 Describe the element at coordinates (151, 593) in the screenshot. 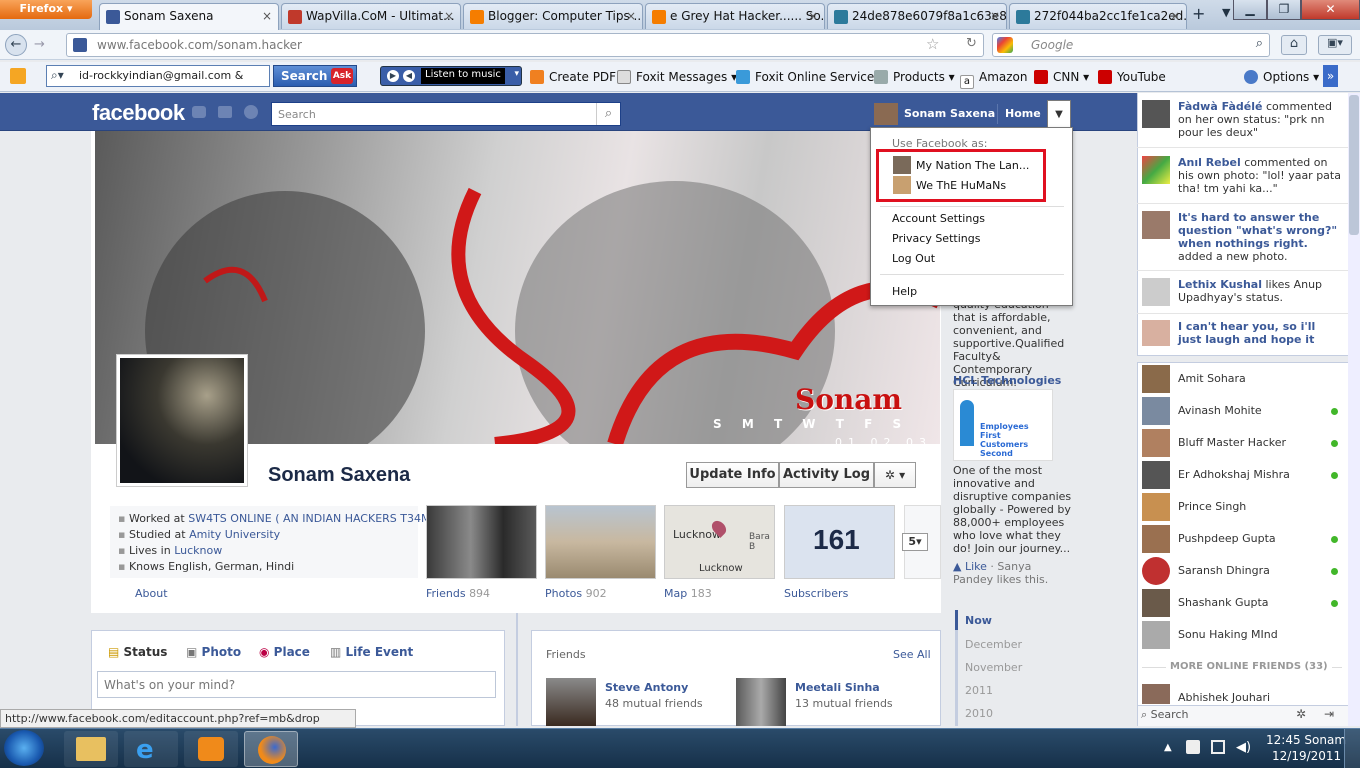

I see `about-link: About` at that location.